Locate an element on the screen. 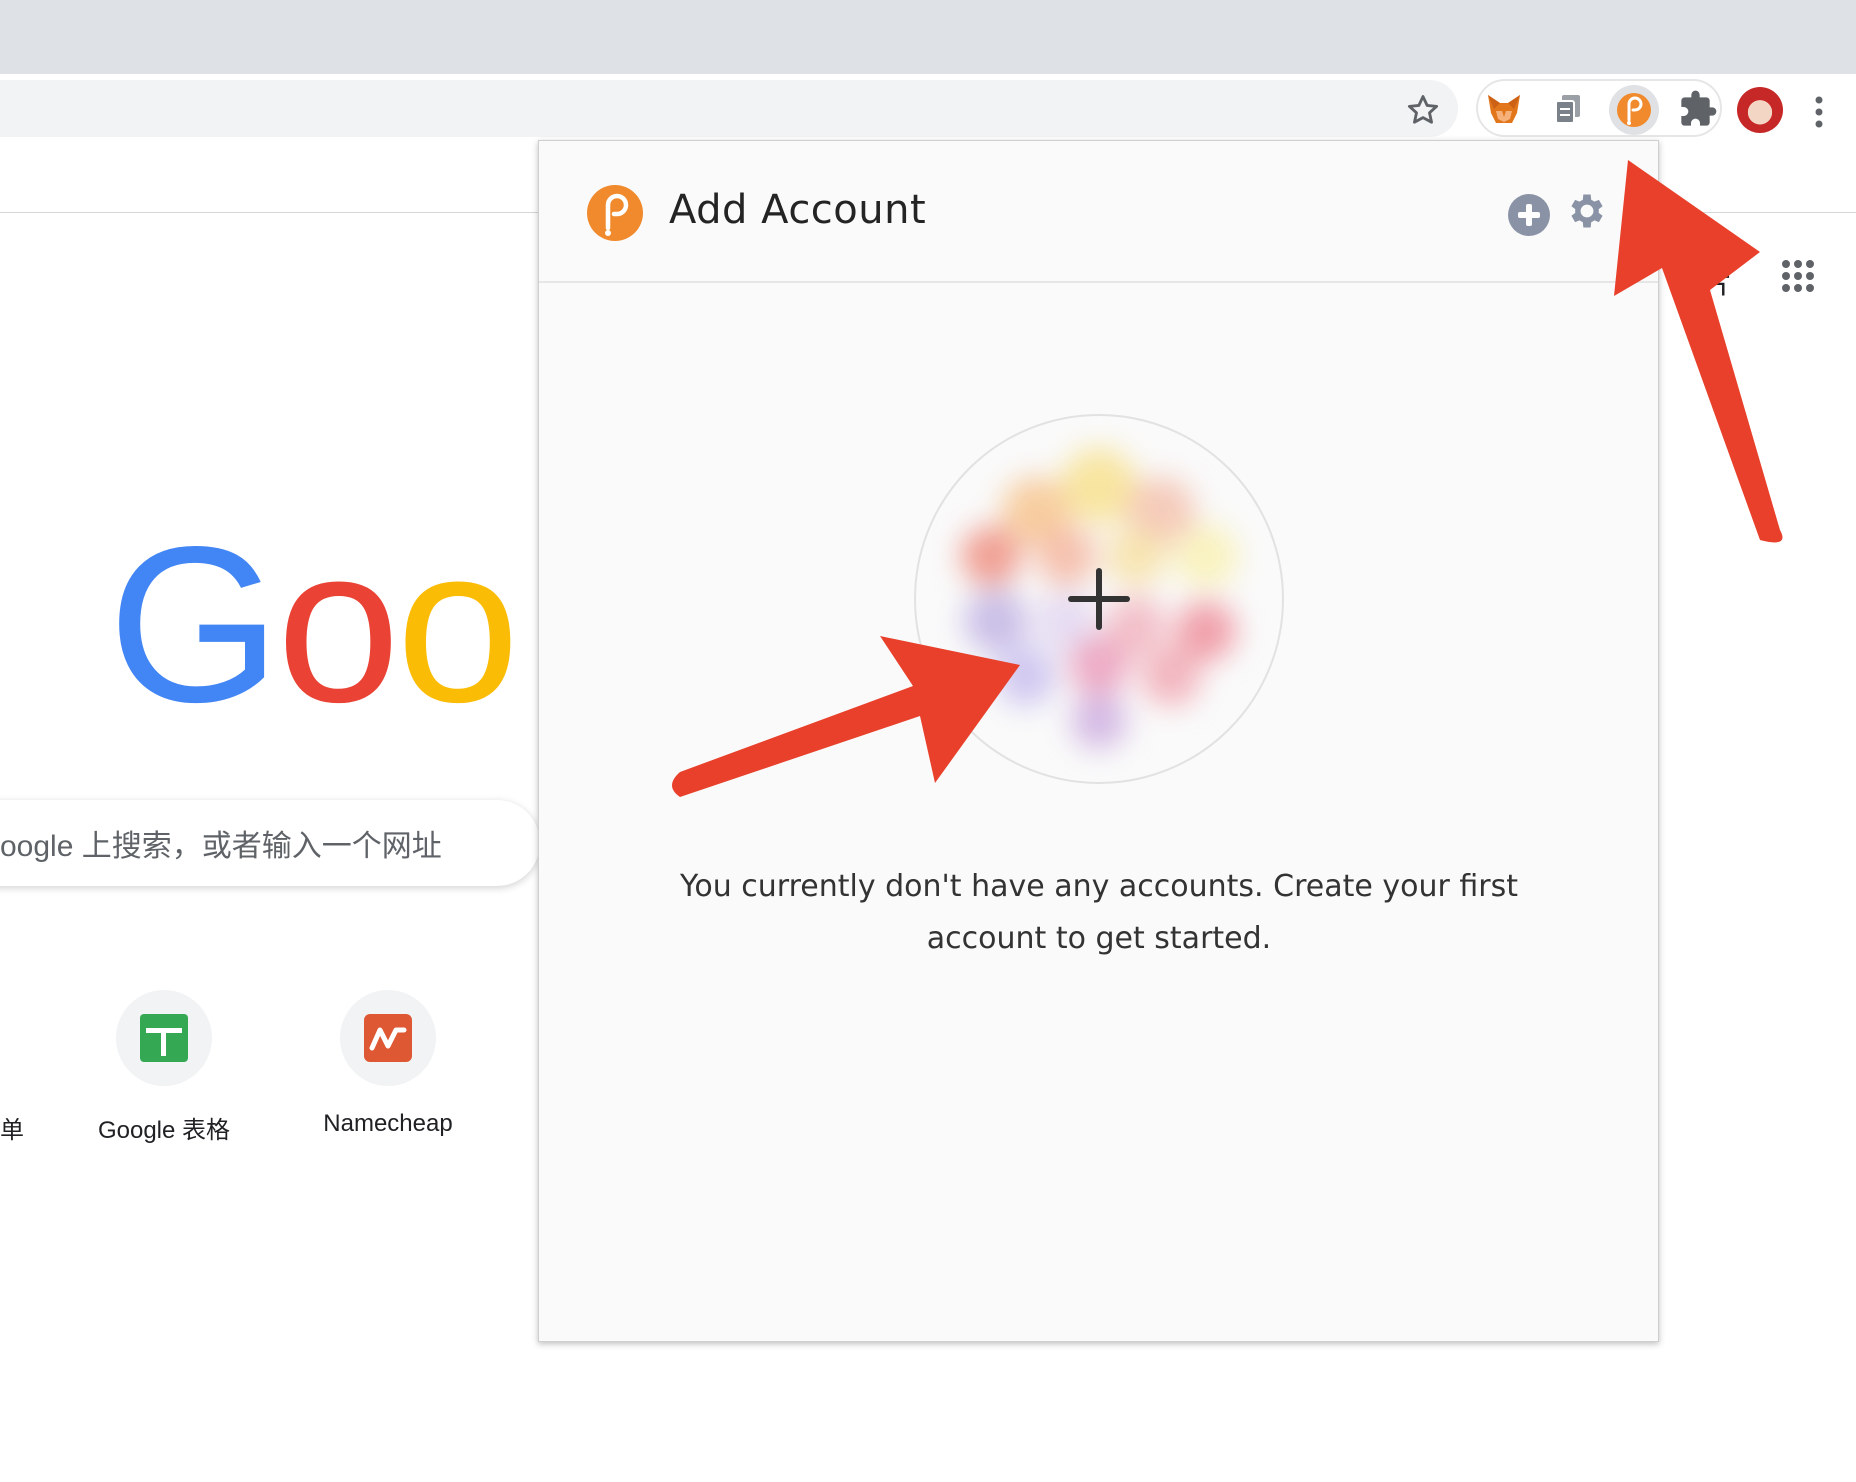  popup-header: Add Account is located at coordinates (1098, 212).